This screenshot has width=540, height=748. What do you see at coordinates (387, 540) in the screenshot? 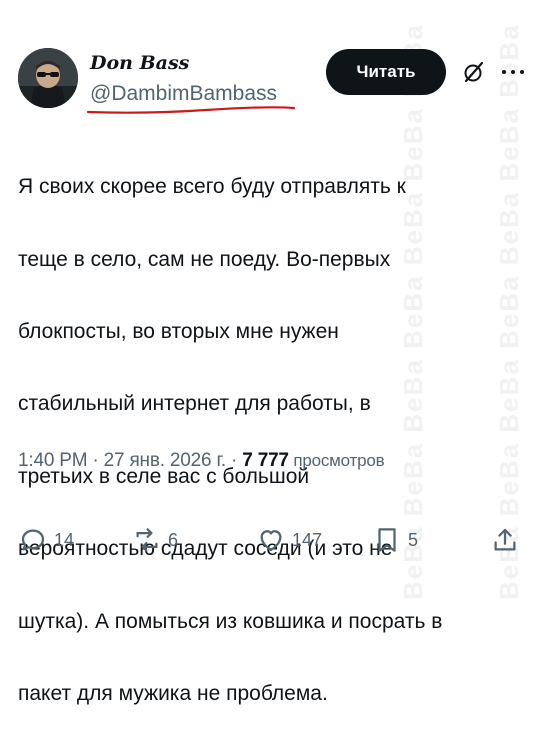
I see `bookmark-icon` at bounding box center [387, 540].